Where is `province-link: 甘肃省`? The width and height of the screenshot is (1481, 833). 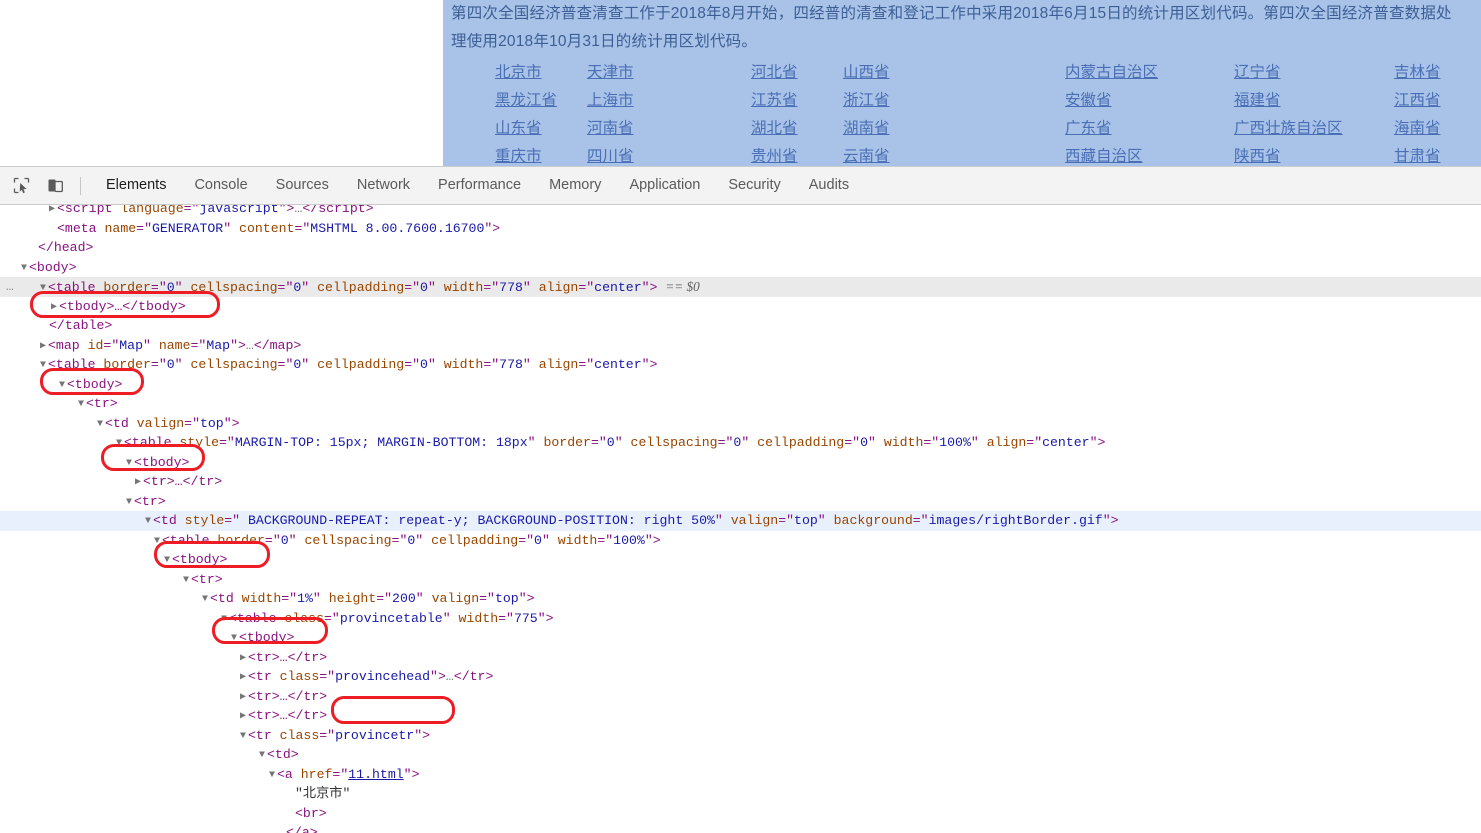 province-link: 甘肃省 is located at coordinates (1437, 155).